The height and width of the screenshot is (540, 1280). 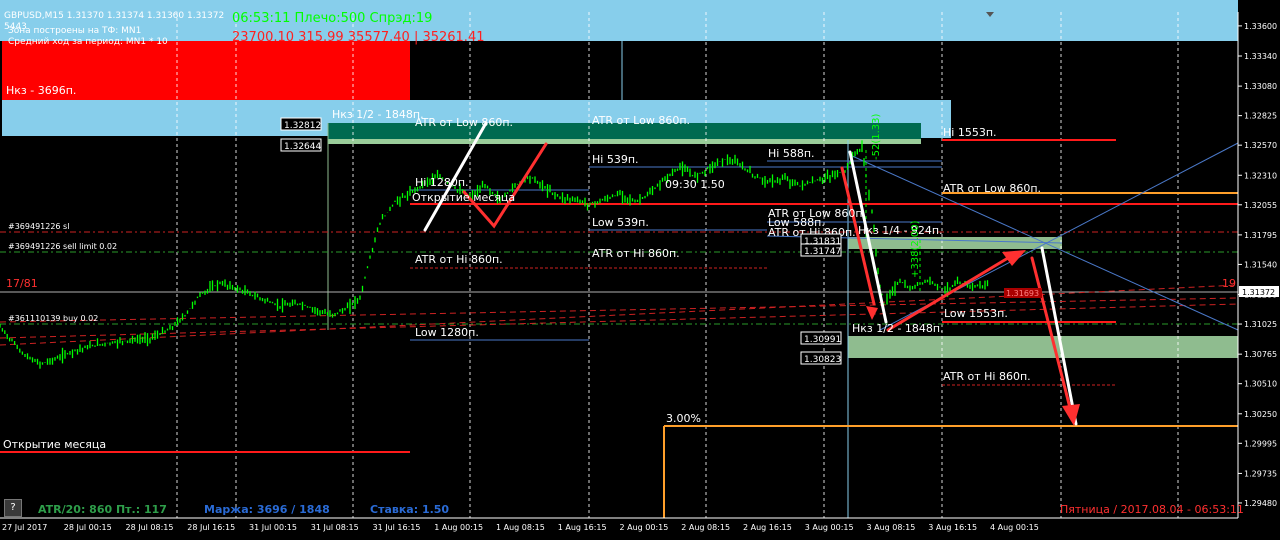 I want to click on price-tick-label: 1.31540, so click(x=1260, y=264).